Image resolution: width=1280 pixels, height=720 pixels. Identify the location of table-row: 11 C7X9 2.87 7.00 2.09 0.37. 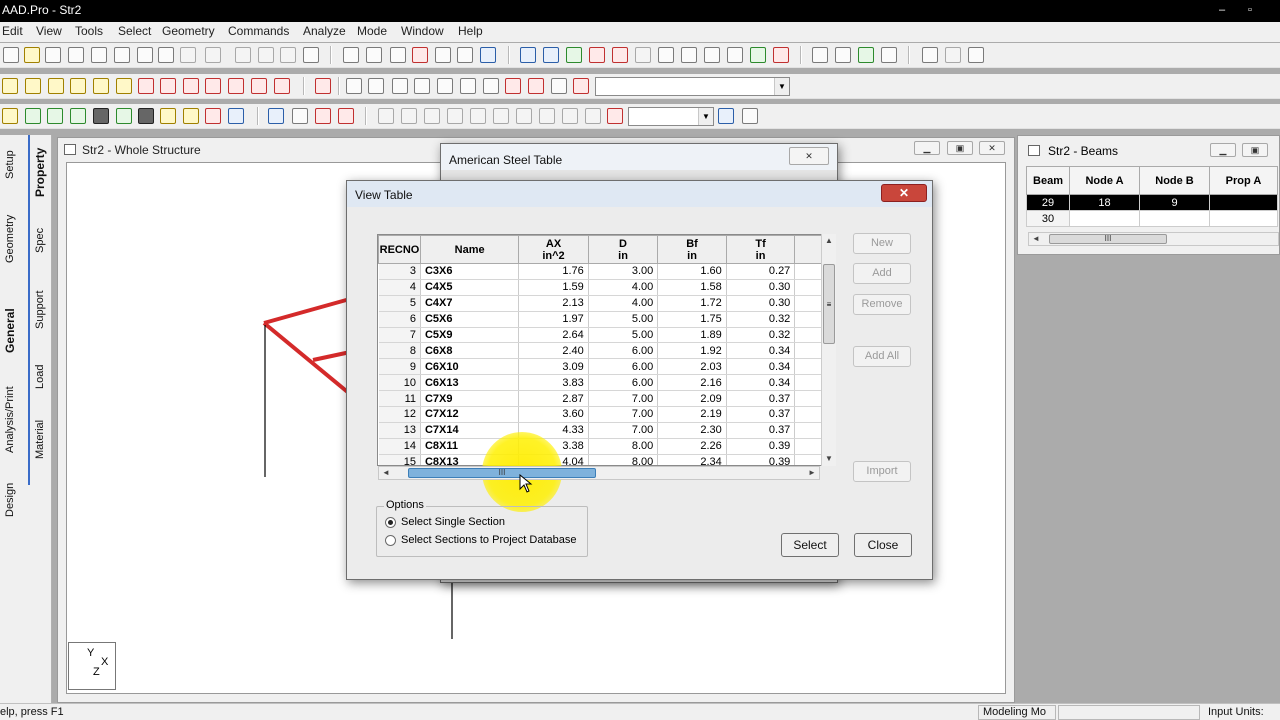
(606, 399).